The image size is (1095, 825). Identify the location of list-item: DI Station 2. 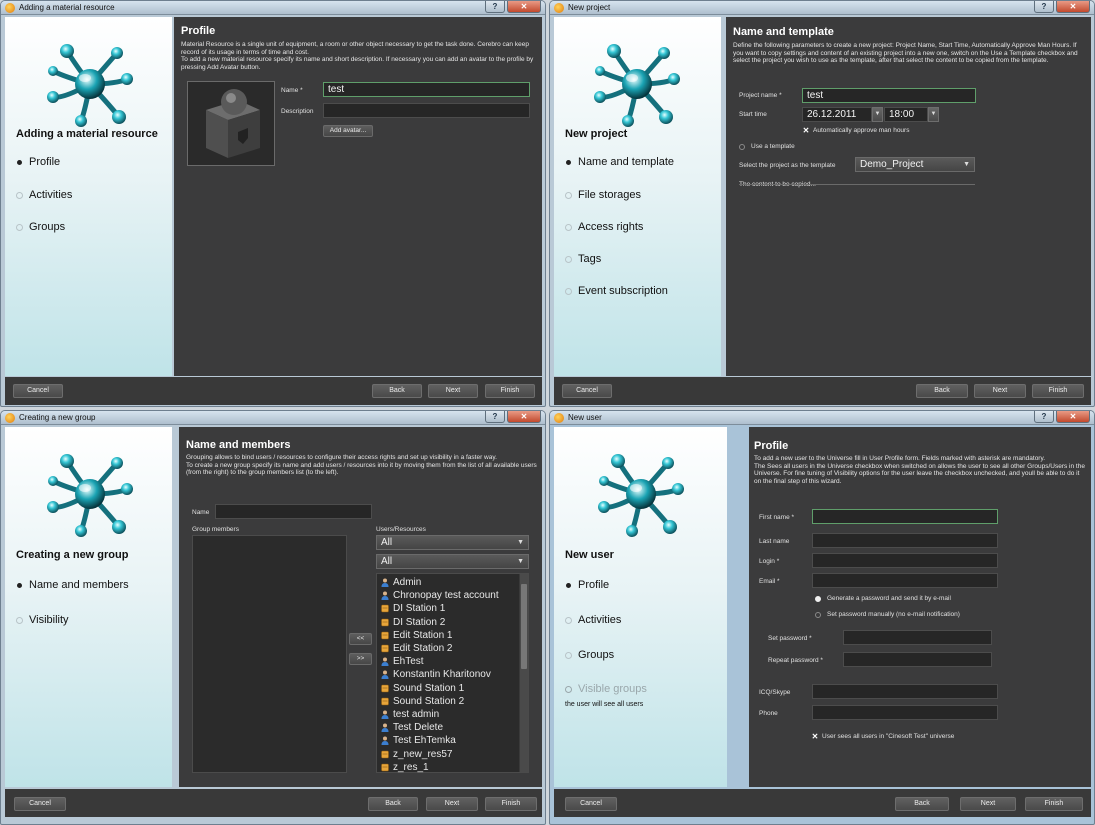
(413, 622).